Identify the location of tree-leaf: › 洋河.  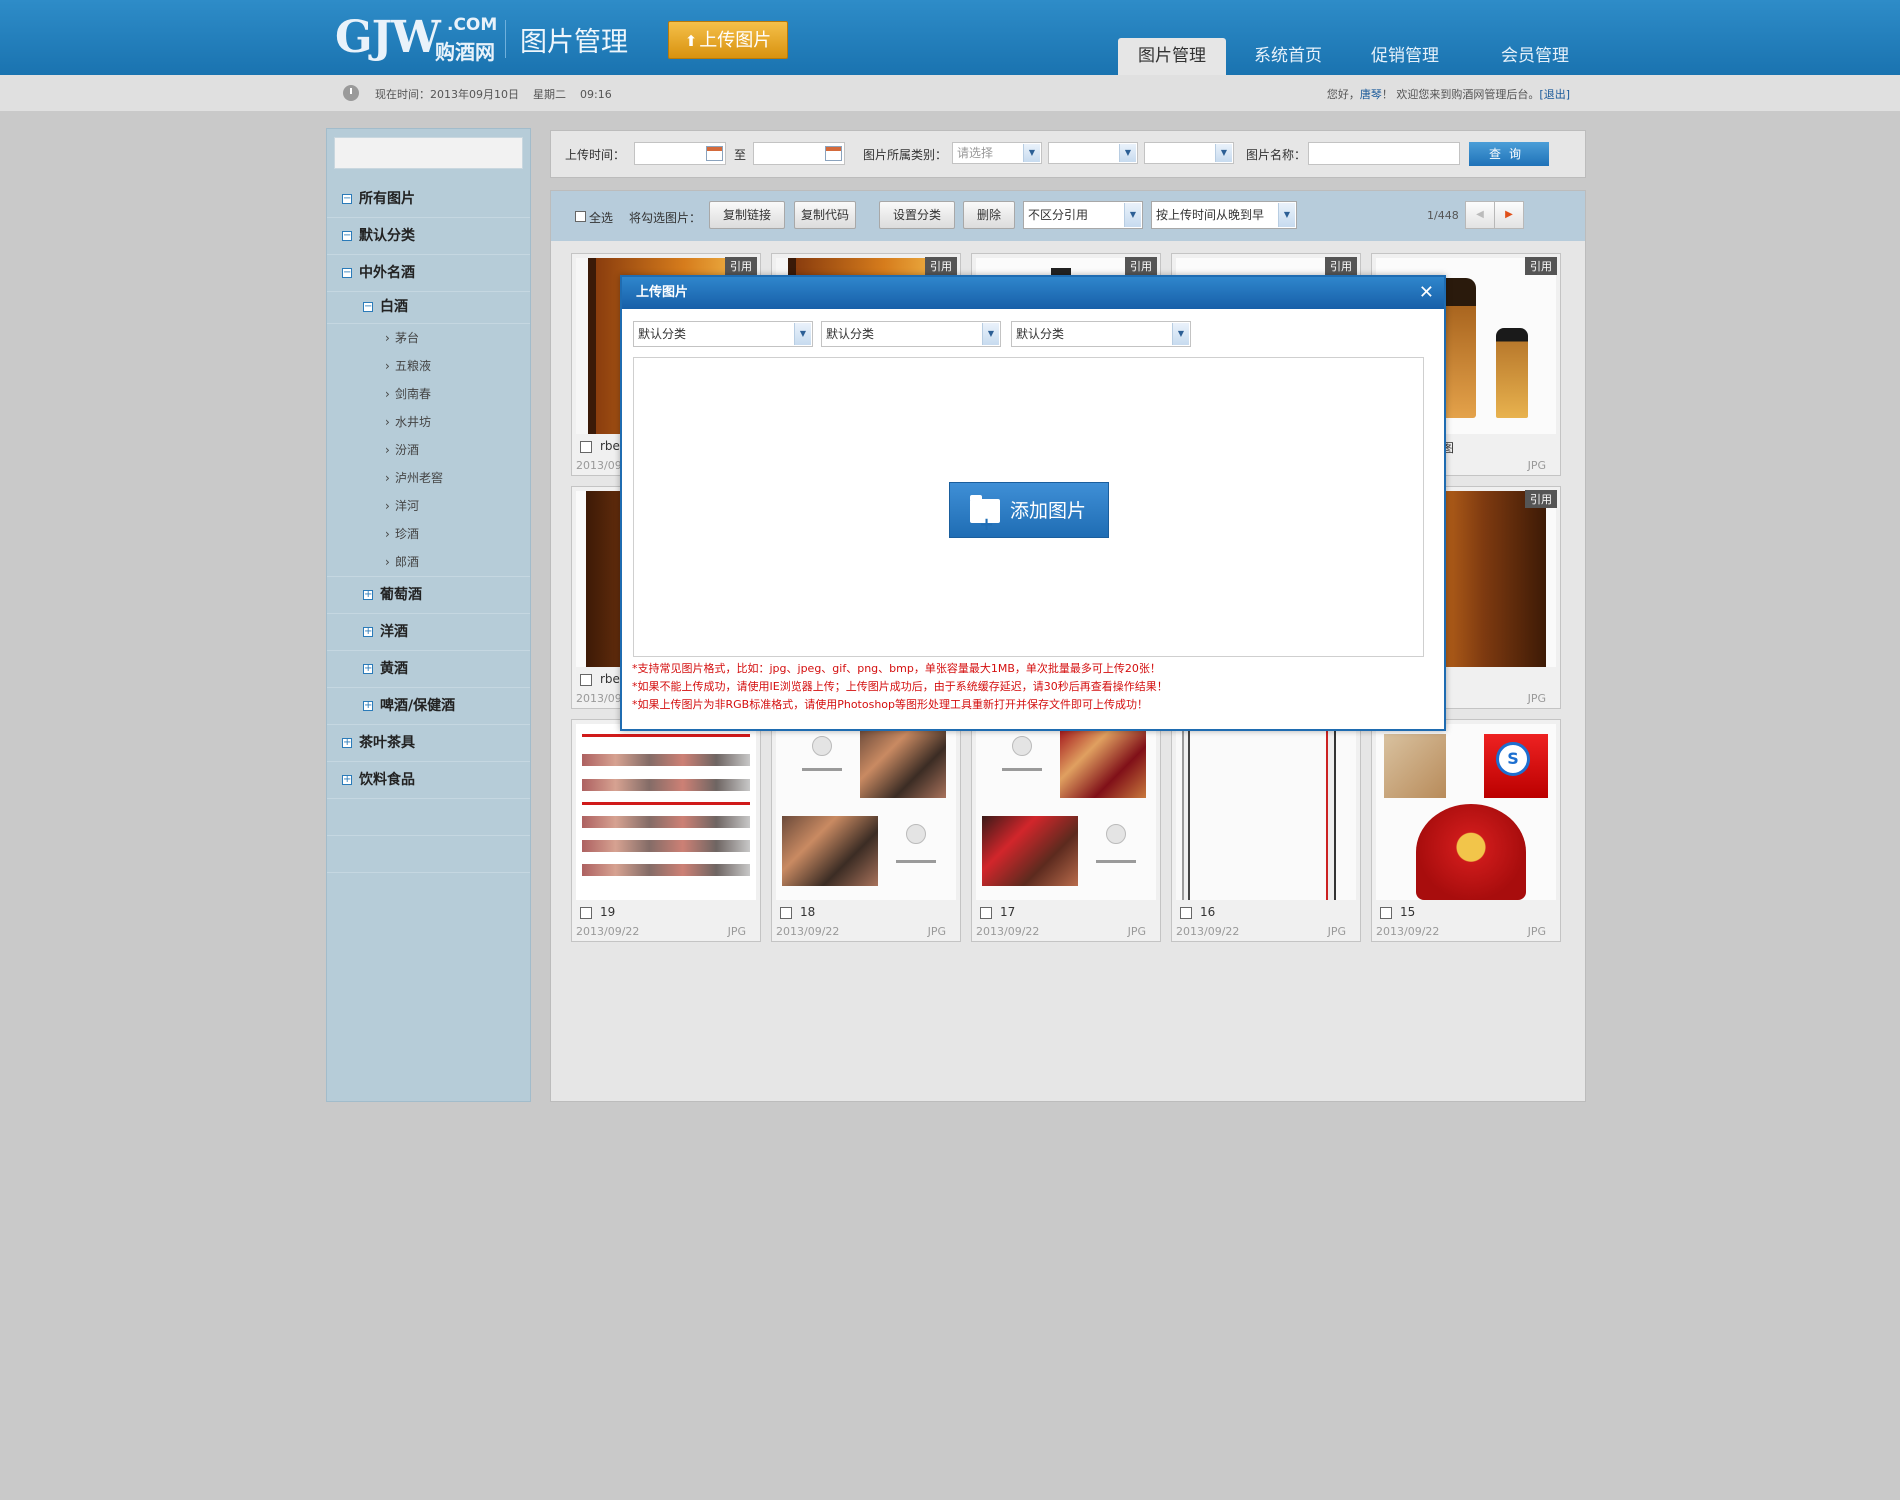
(428, 506).